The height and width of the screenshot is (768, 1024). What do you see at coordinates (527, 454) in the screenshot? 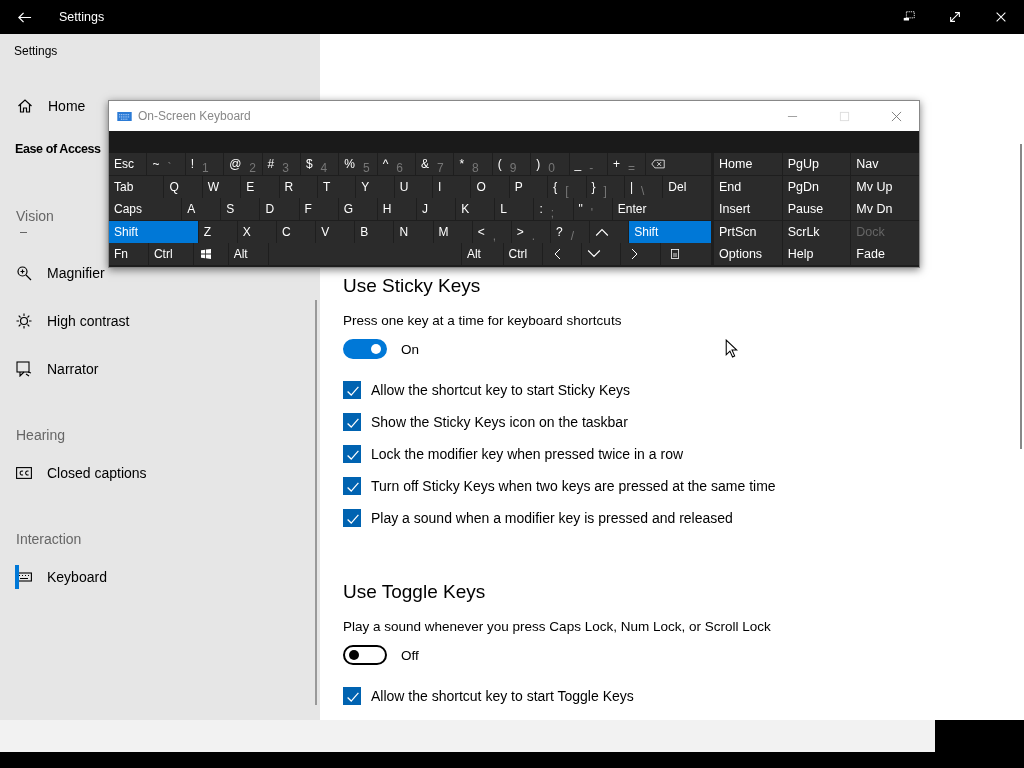
I see `checkbox-label: Lock the modifier key when pressed twice in a row` at bounding box center [527, 454].